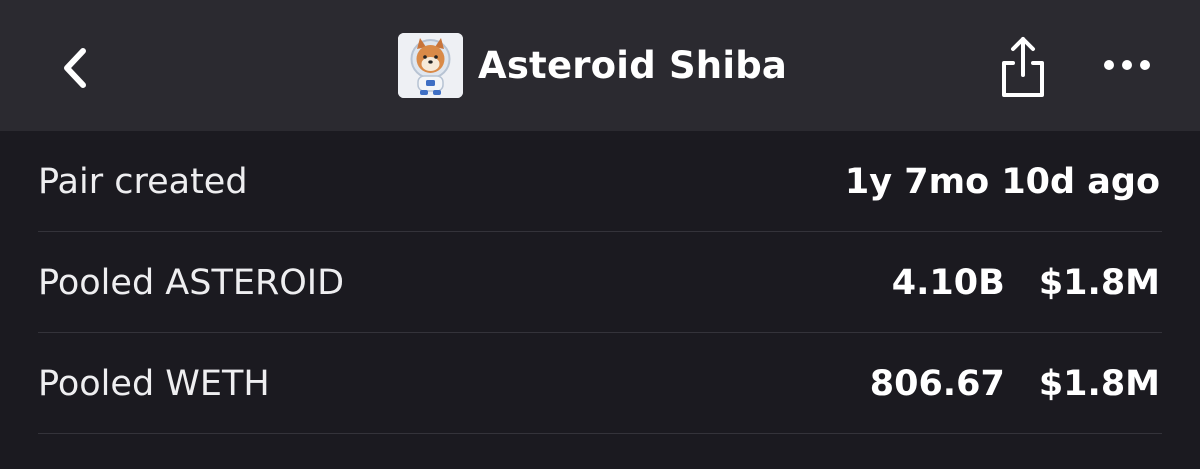 This screenshot has height=469, width=1200. I want to click on token-header: Asteroid Shiba, so click(592, 65).